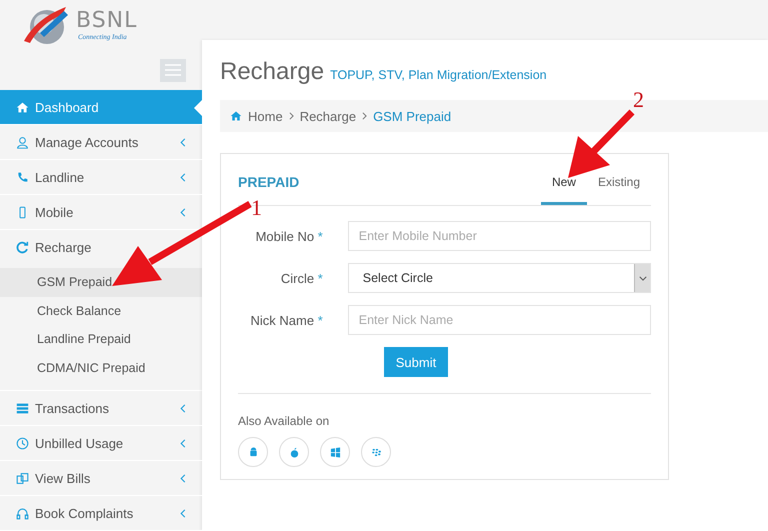 The width and height of the screenshot is (768, 531). I want to click on refresh-icon, so click(22, 247).